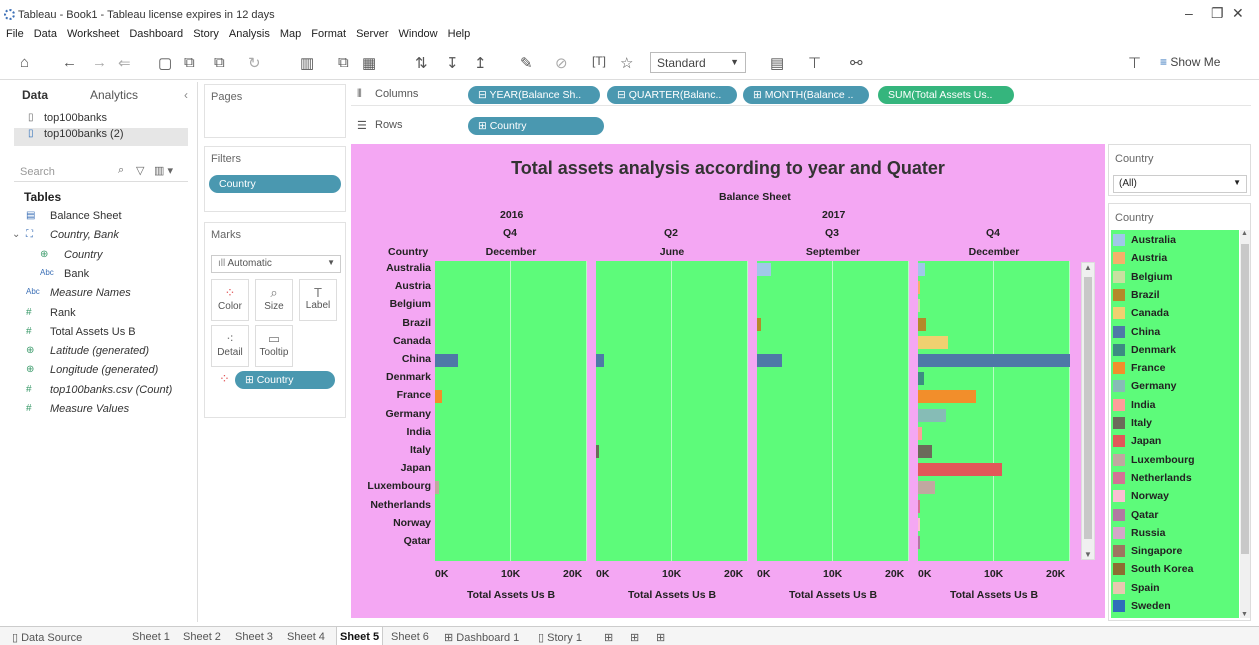 Image resolution: width=1259 pixels, height=645 pixels. What do you see at coordinates (121, 170) in the screenshot?
I see `search-icon: ⌕` at bounding box center [121, 170].